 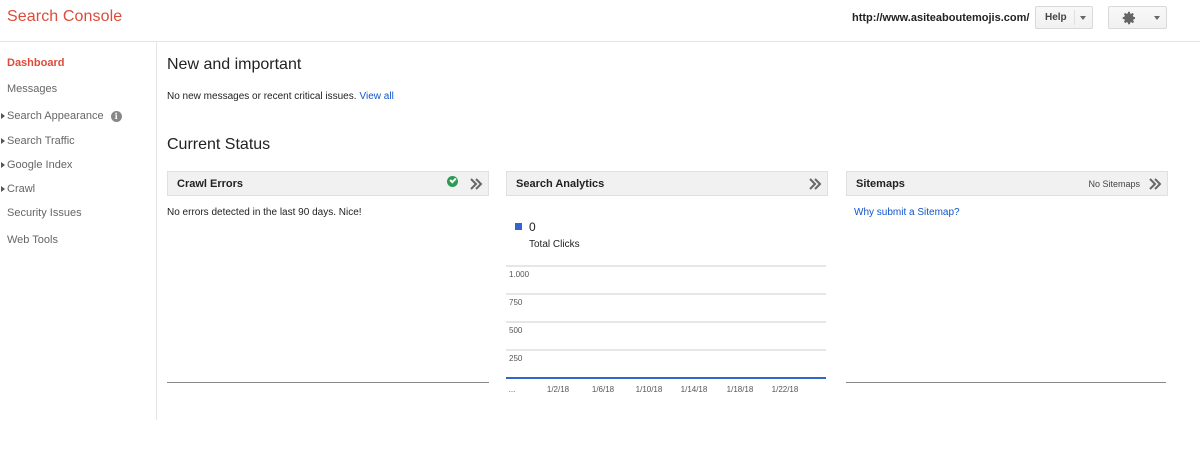 What do you see at coordinates (116, 116) in the screenshot?
I see `info-icon: i` at bounding box center [116, 116].